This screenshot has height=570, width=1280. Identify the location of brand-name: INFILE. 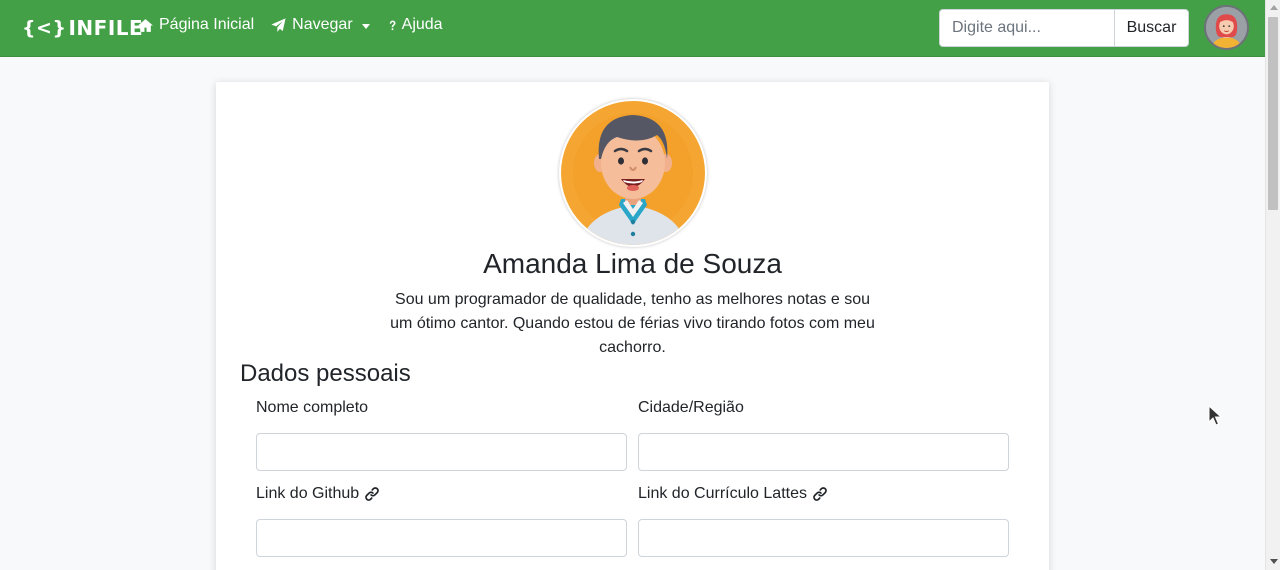
(106, 28).